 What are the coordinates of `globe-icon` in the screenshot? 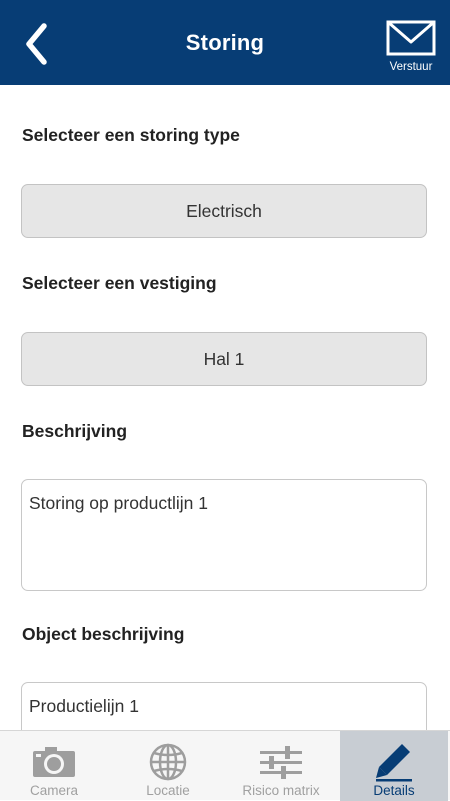 It's located at (168, 762).